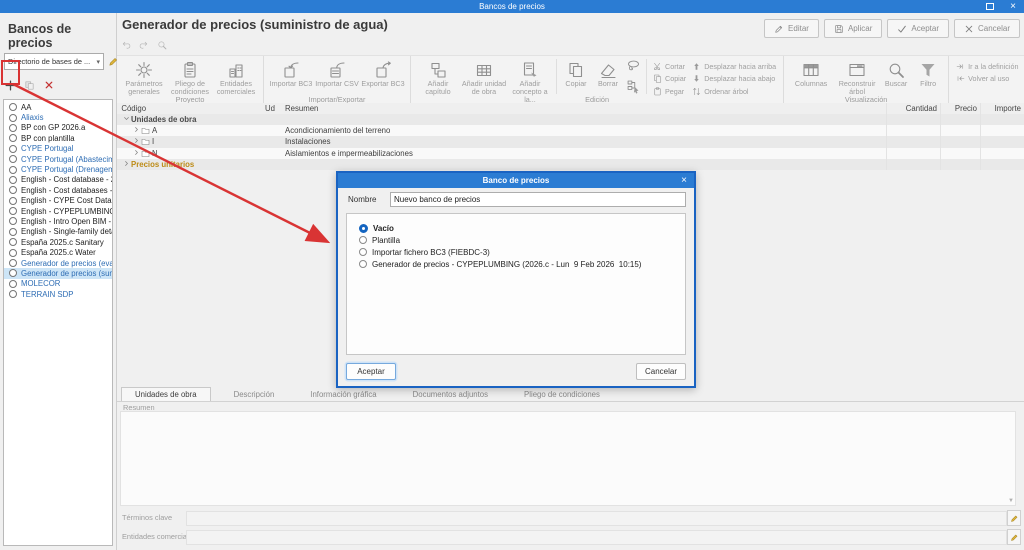 The height and width of the screenshot is (550, 1024). What do you see at coordinates (913, 108) in the screenshot?
I see `column-header-cantidad: Cantidad` at bounding box center [913, 108].